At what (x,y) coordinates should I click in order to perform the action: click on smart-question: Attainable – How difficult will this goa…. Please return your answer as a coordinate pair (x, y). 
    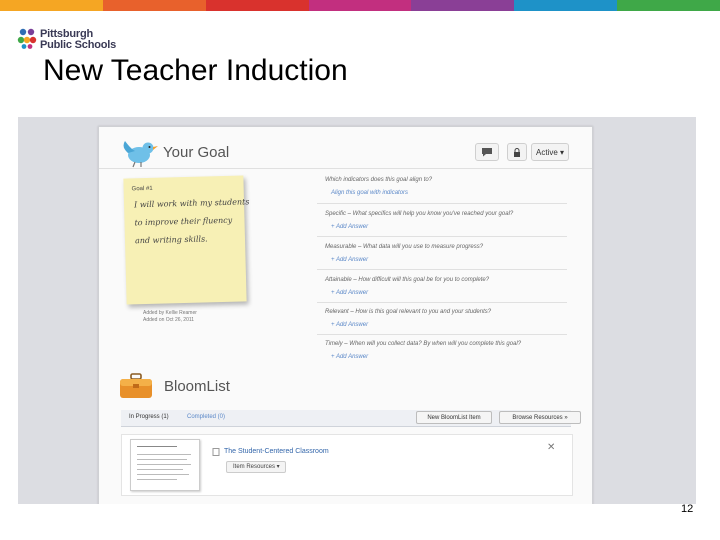
    Looking at the image, I should click on (407, 280).